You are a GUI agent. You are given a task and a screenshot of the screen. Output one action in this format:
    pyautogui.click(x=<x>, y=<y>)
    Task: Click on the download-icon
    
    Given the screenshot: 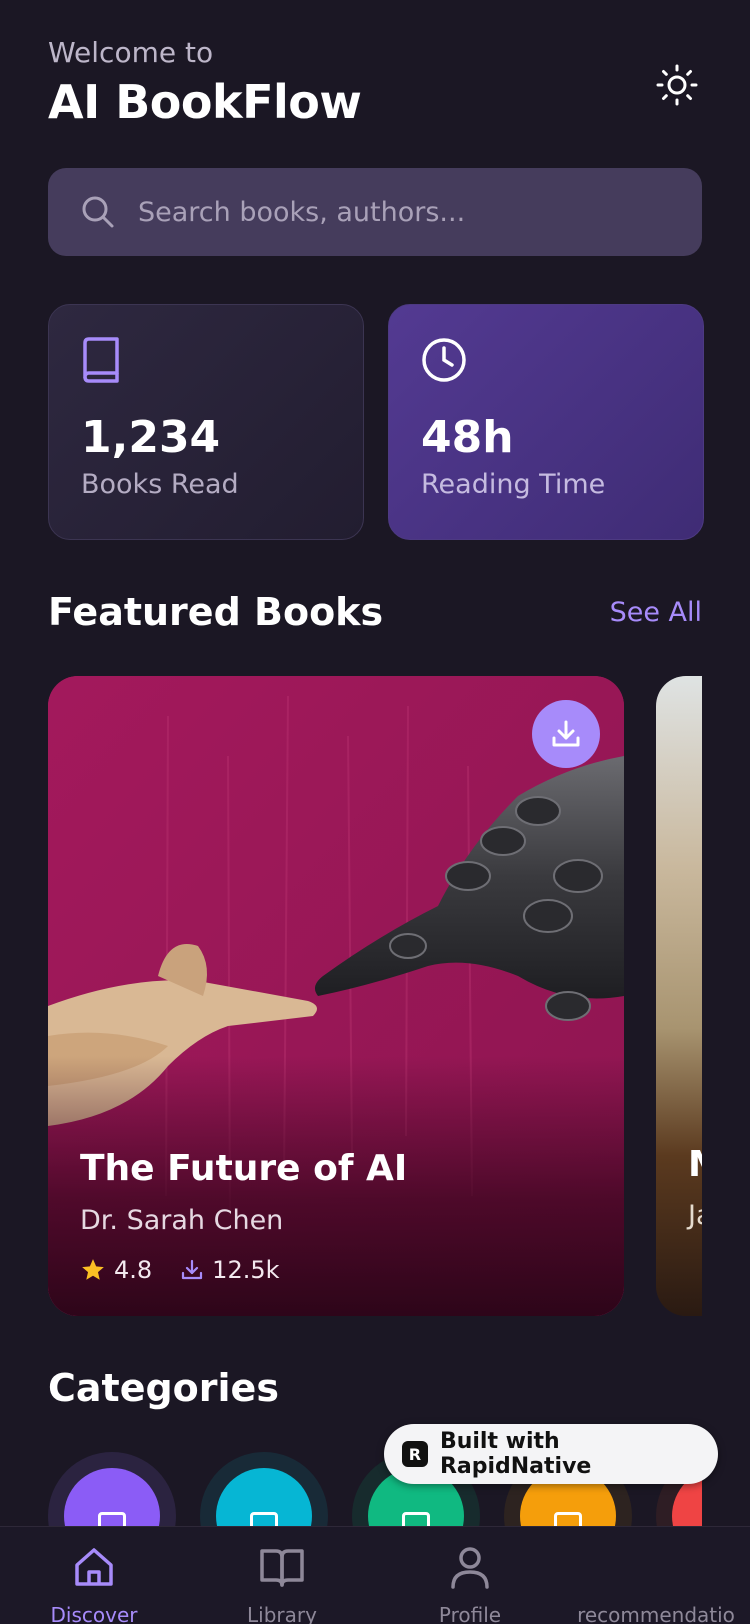 What is the action you would take?
    pyautogui.click(x=566, y=733)
    